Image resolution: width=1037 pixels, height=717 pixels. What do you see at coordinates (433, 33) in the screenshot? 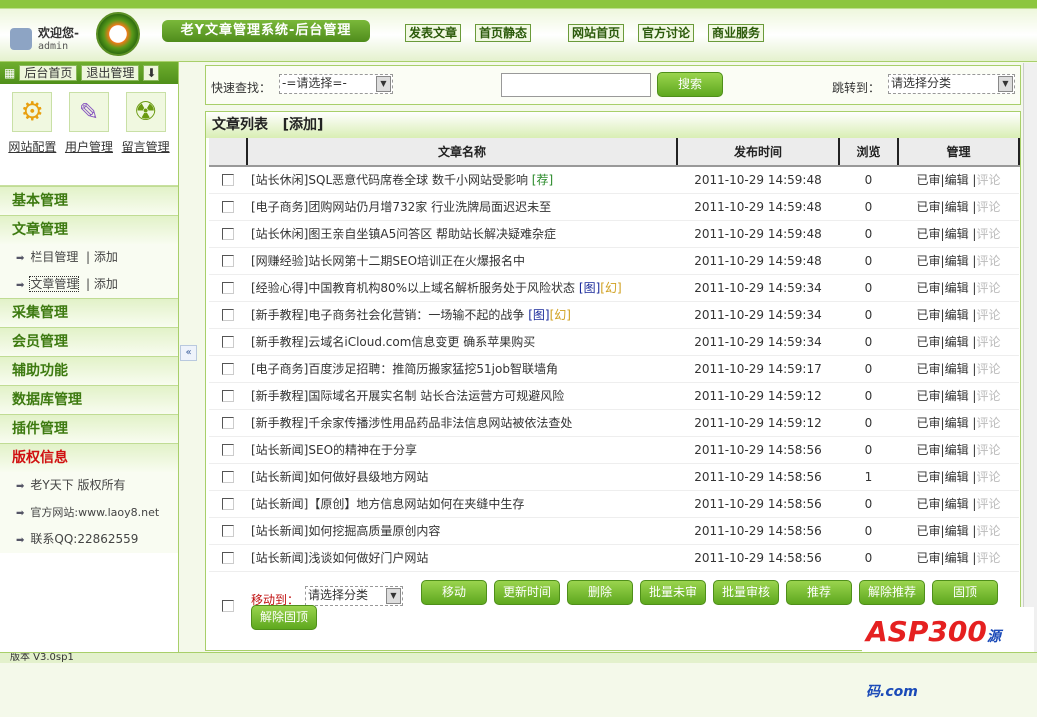
I see `nav-post-article: 发表文章` at bounding box center [433, 33].